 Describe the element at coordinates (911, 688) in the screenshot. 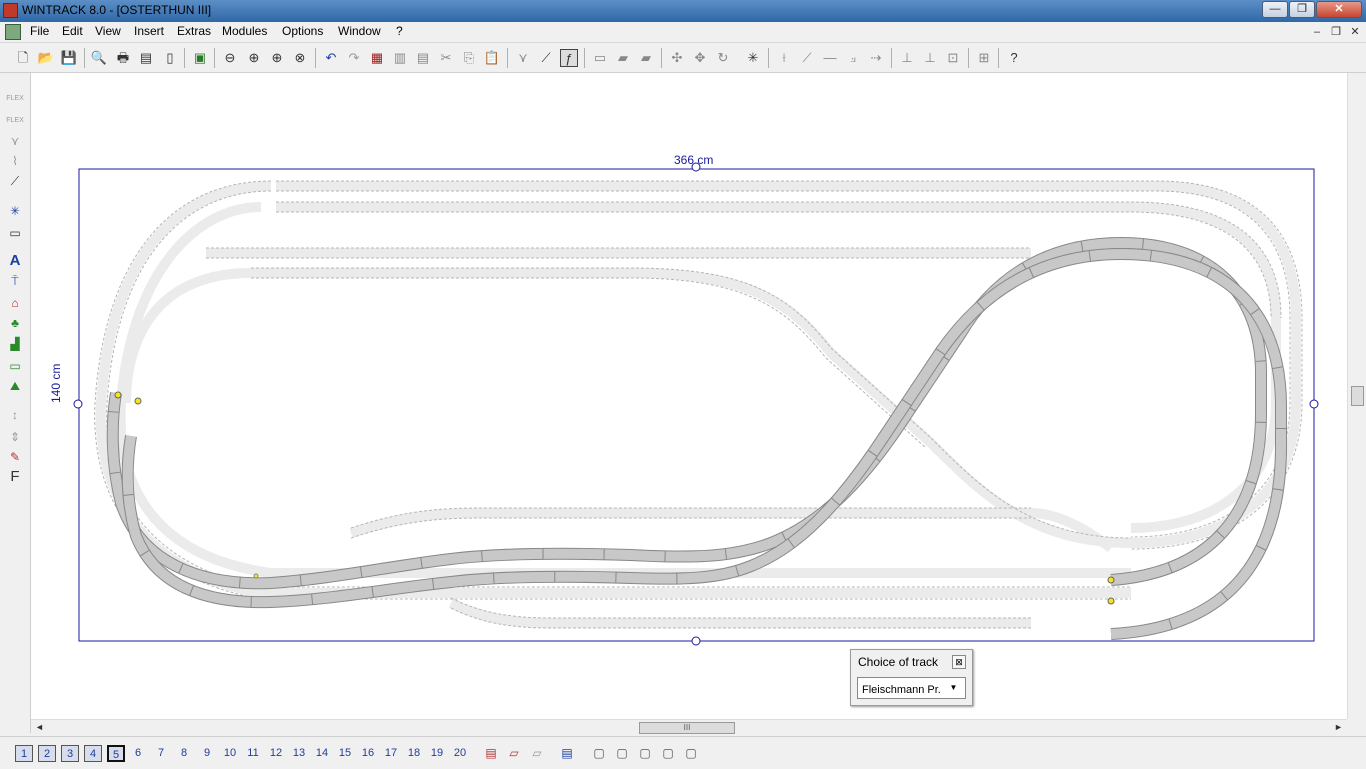

I see `track-system-select: Fleischmann Pr... ▼` at that location.